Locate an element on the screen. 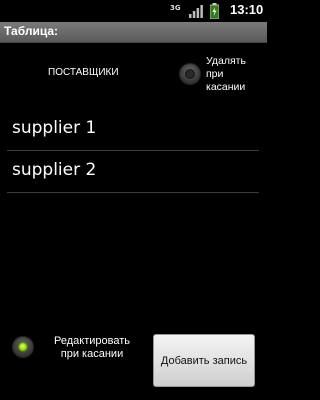 The image size is (320, 400). delete-on-touch-toggle is located at coordinates (190, 74).